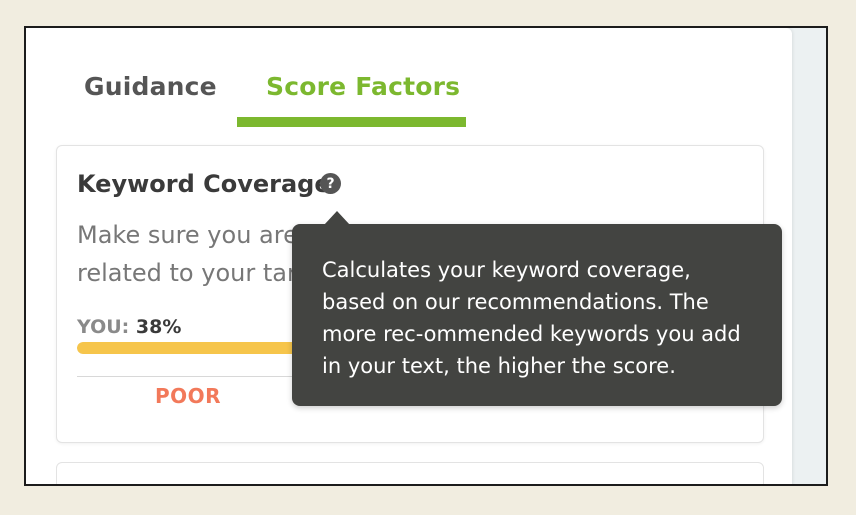 This screenshot has width=856, height=515. I want to click on score-progress-fill, so click(202, 348).